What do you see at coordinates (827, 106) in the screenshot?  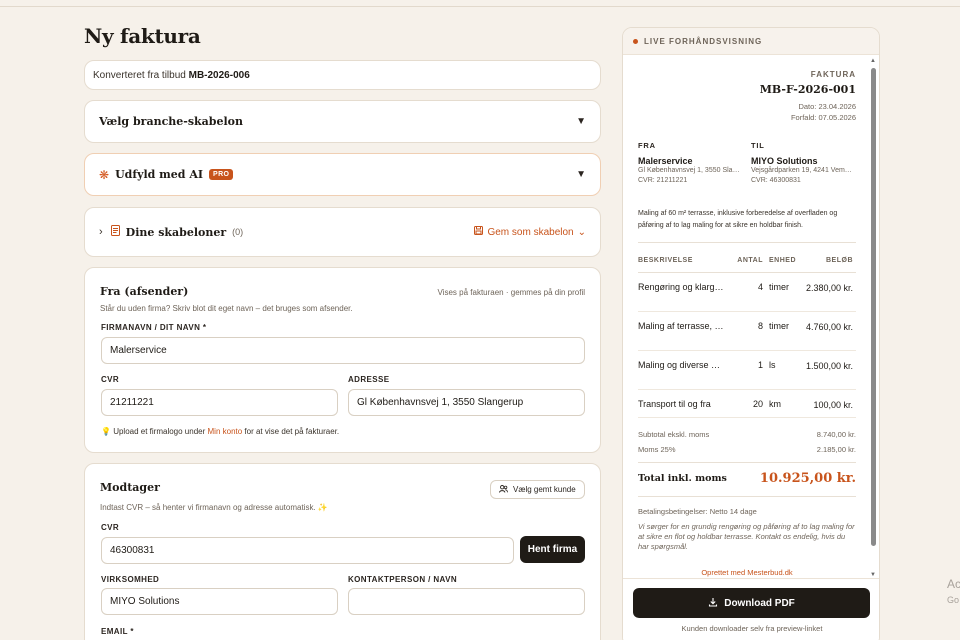 I see `invoice-date: Dato: 23.04.2026` at bounding box center [827, 106].